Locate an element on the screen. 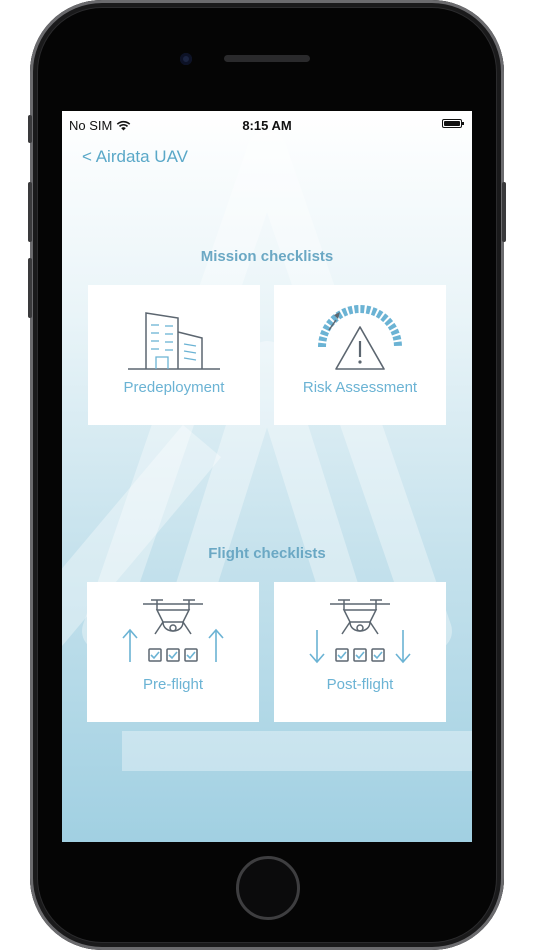 The image size is (534, 950). risk-assessment-label: Risk Assessment is located at coordinates (360, 387).